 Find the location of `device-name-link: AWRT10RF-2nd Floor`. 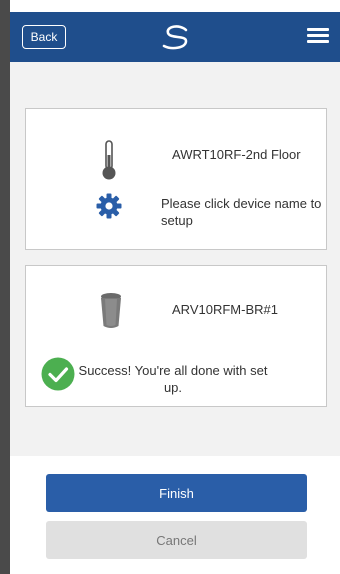

device-name-link: AWRT10RF-2nd Floor is located at coordinates (236, 154).